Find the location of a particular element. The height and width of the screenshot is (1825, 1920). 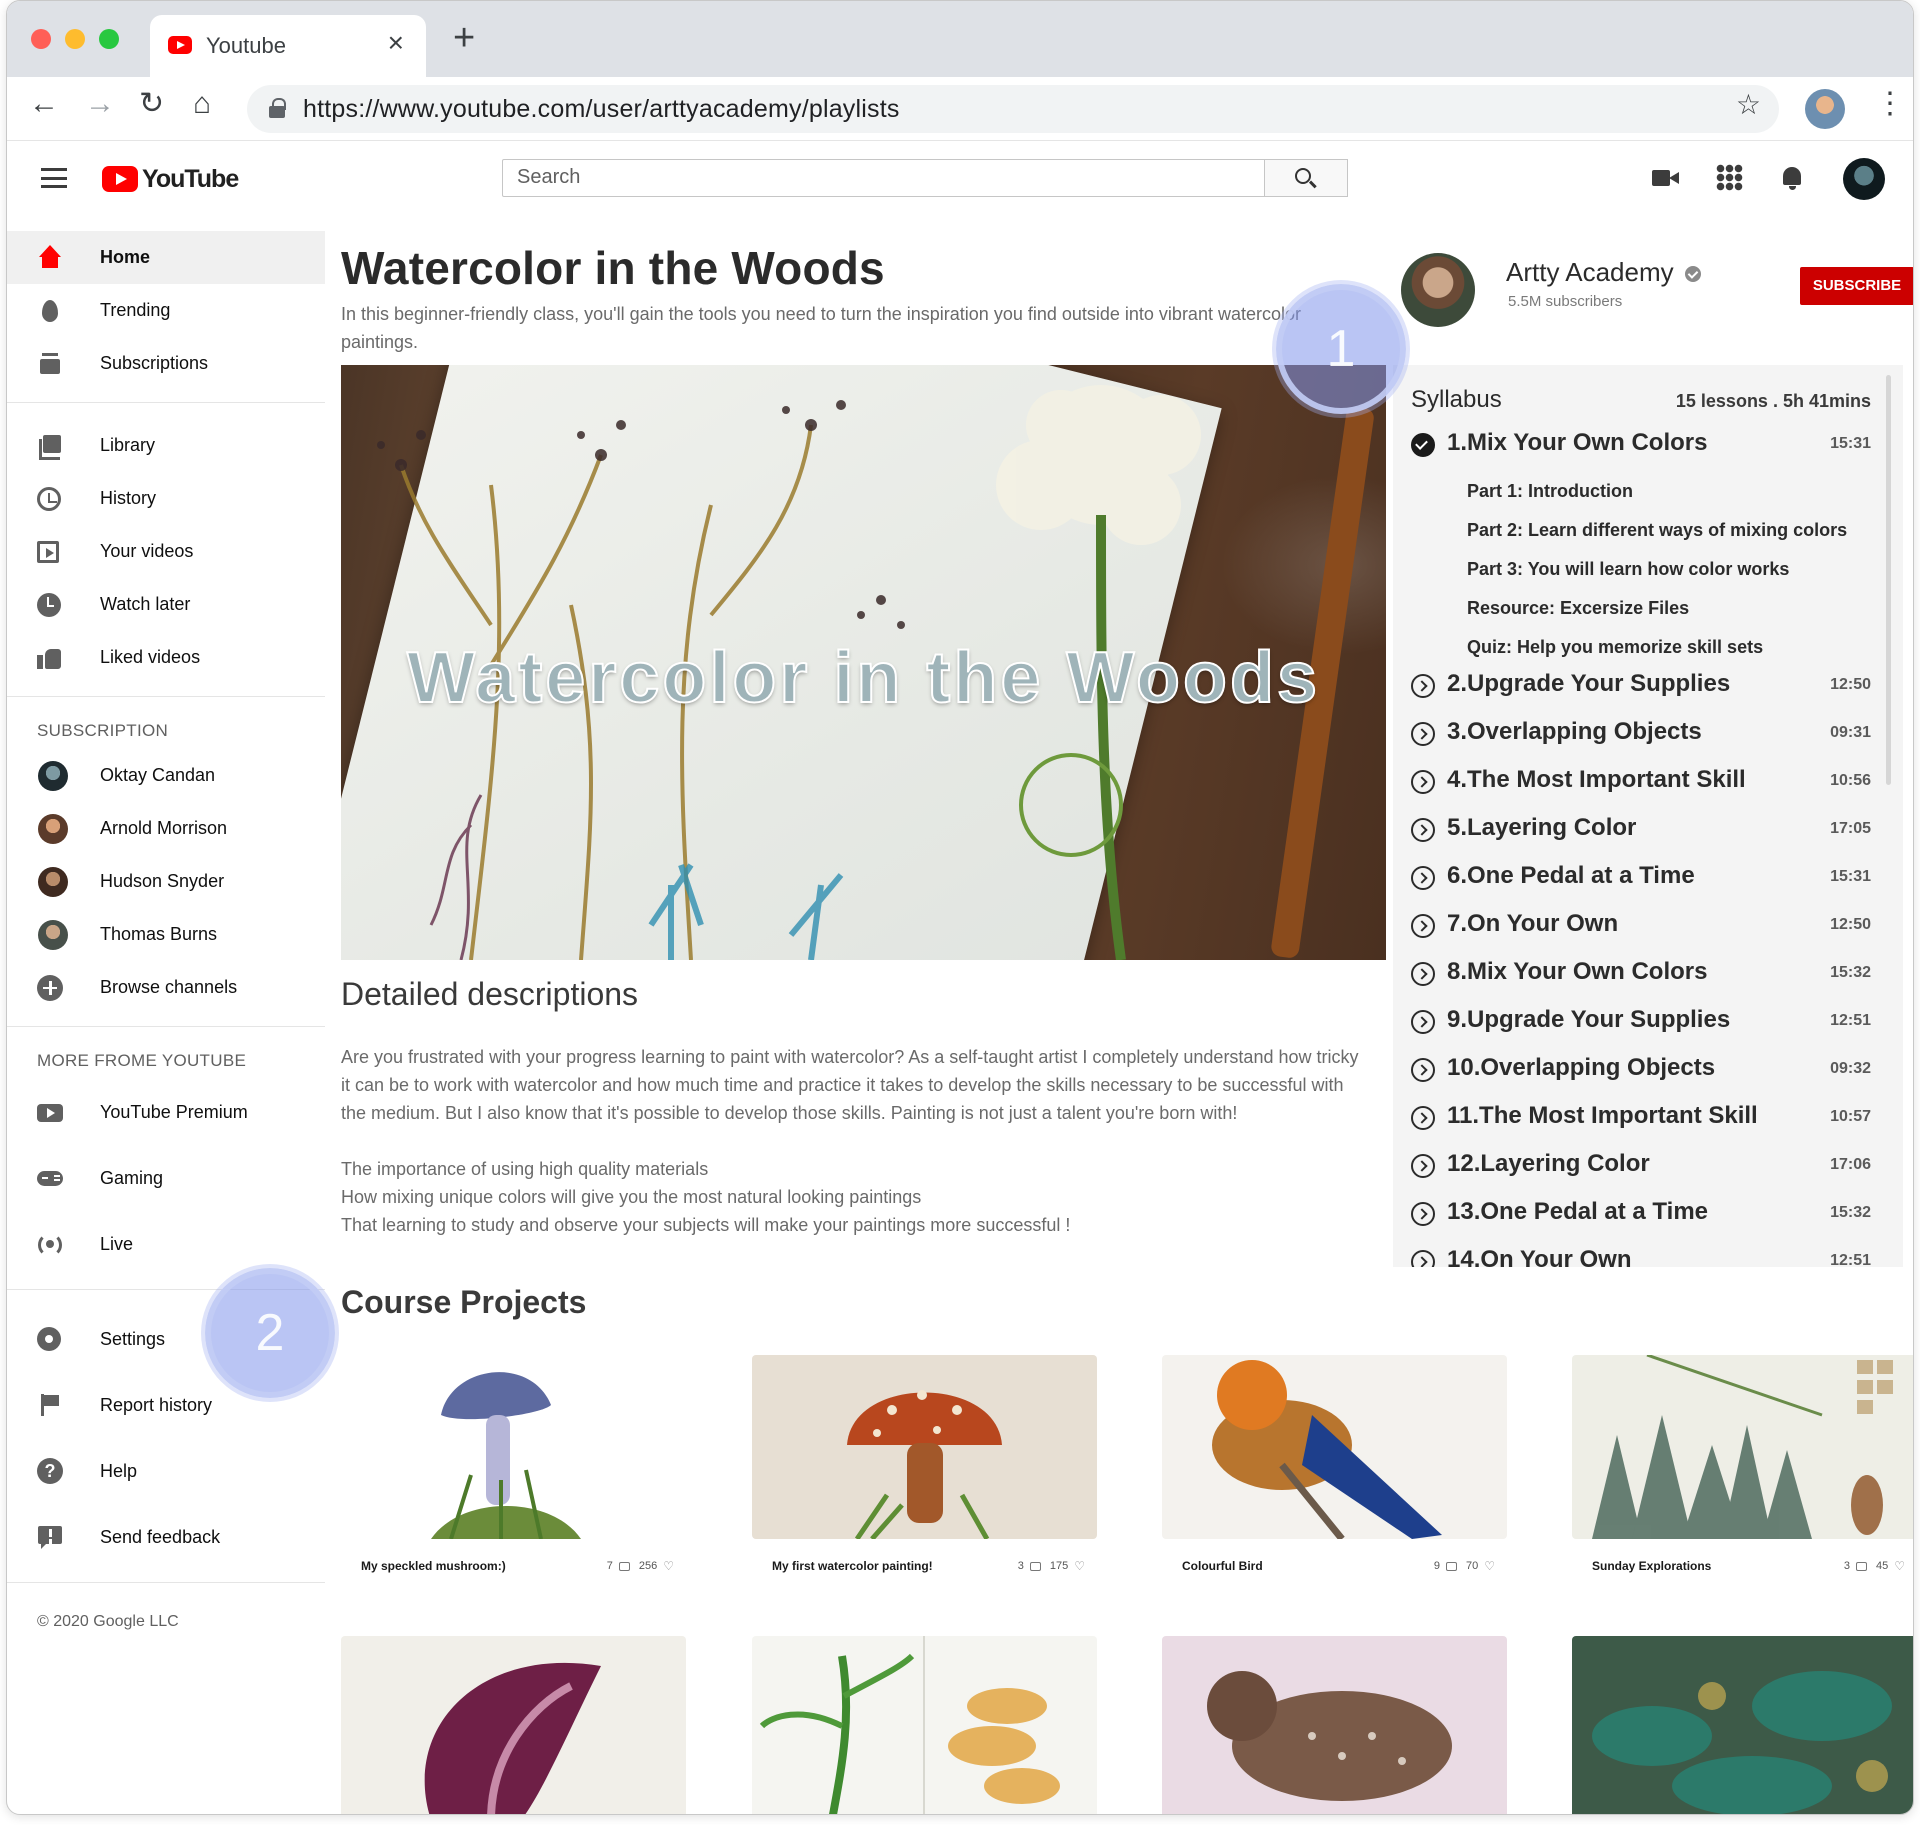

sidebar-item-channel: Hudson Snyder is located at coordinates (166, 881).